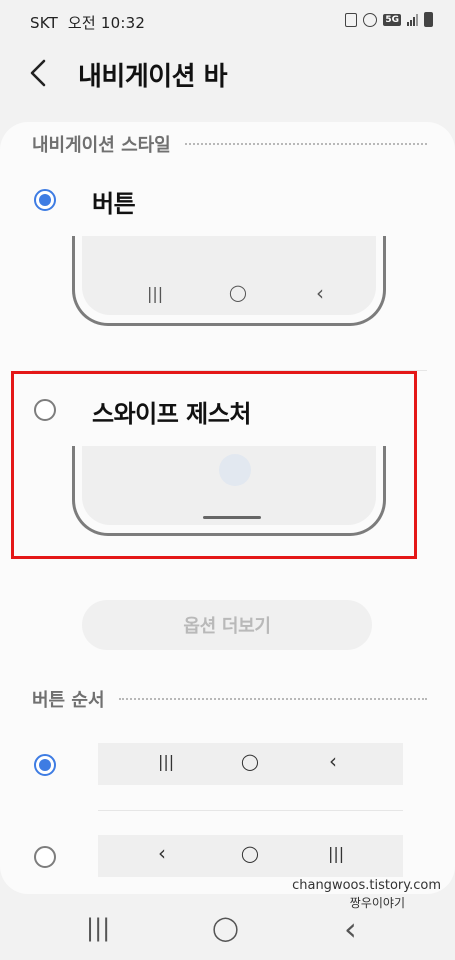 The image size is (455, 960). I want to click on status-icons: 5G, so click(389, 19).